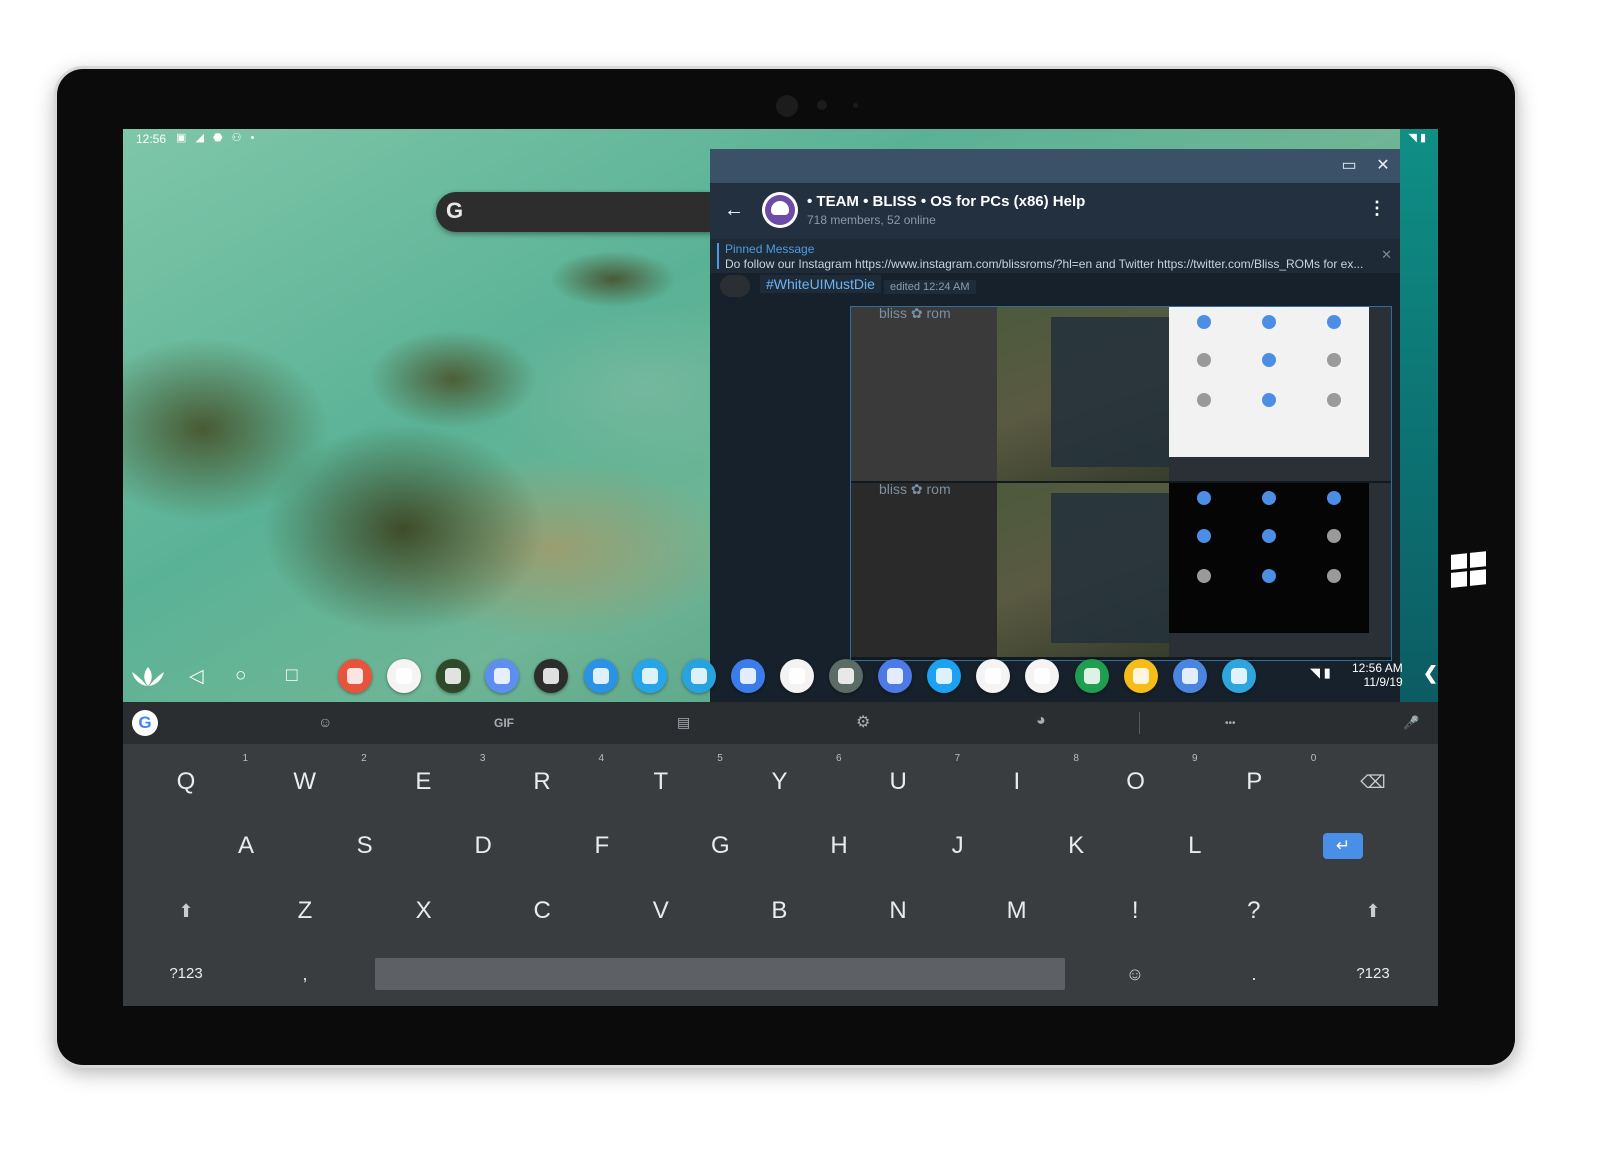  What do you see at coordinates (600, 676) in the screenshot?
I see `bliss-app-icon` at bounding box center [600, 676].